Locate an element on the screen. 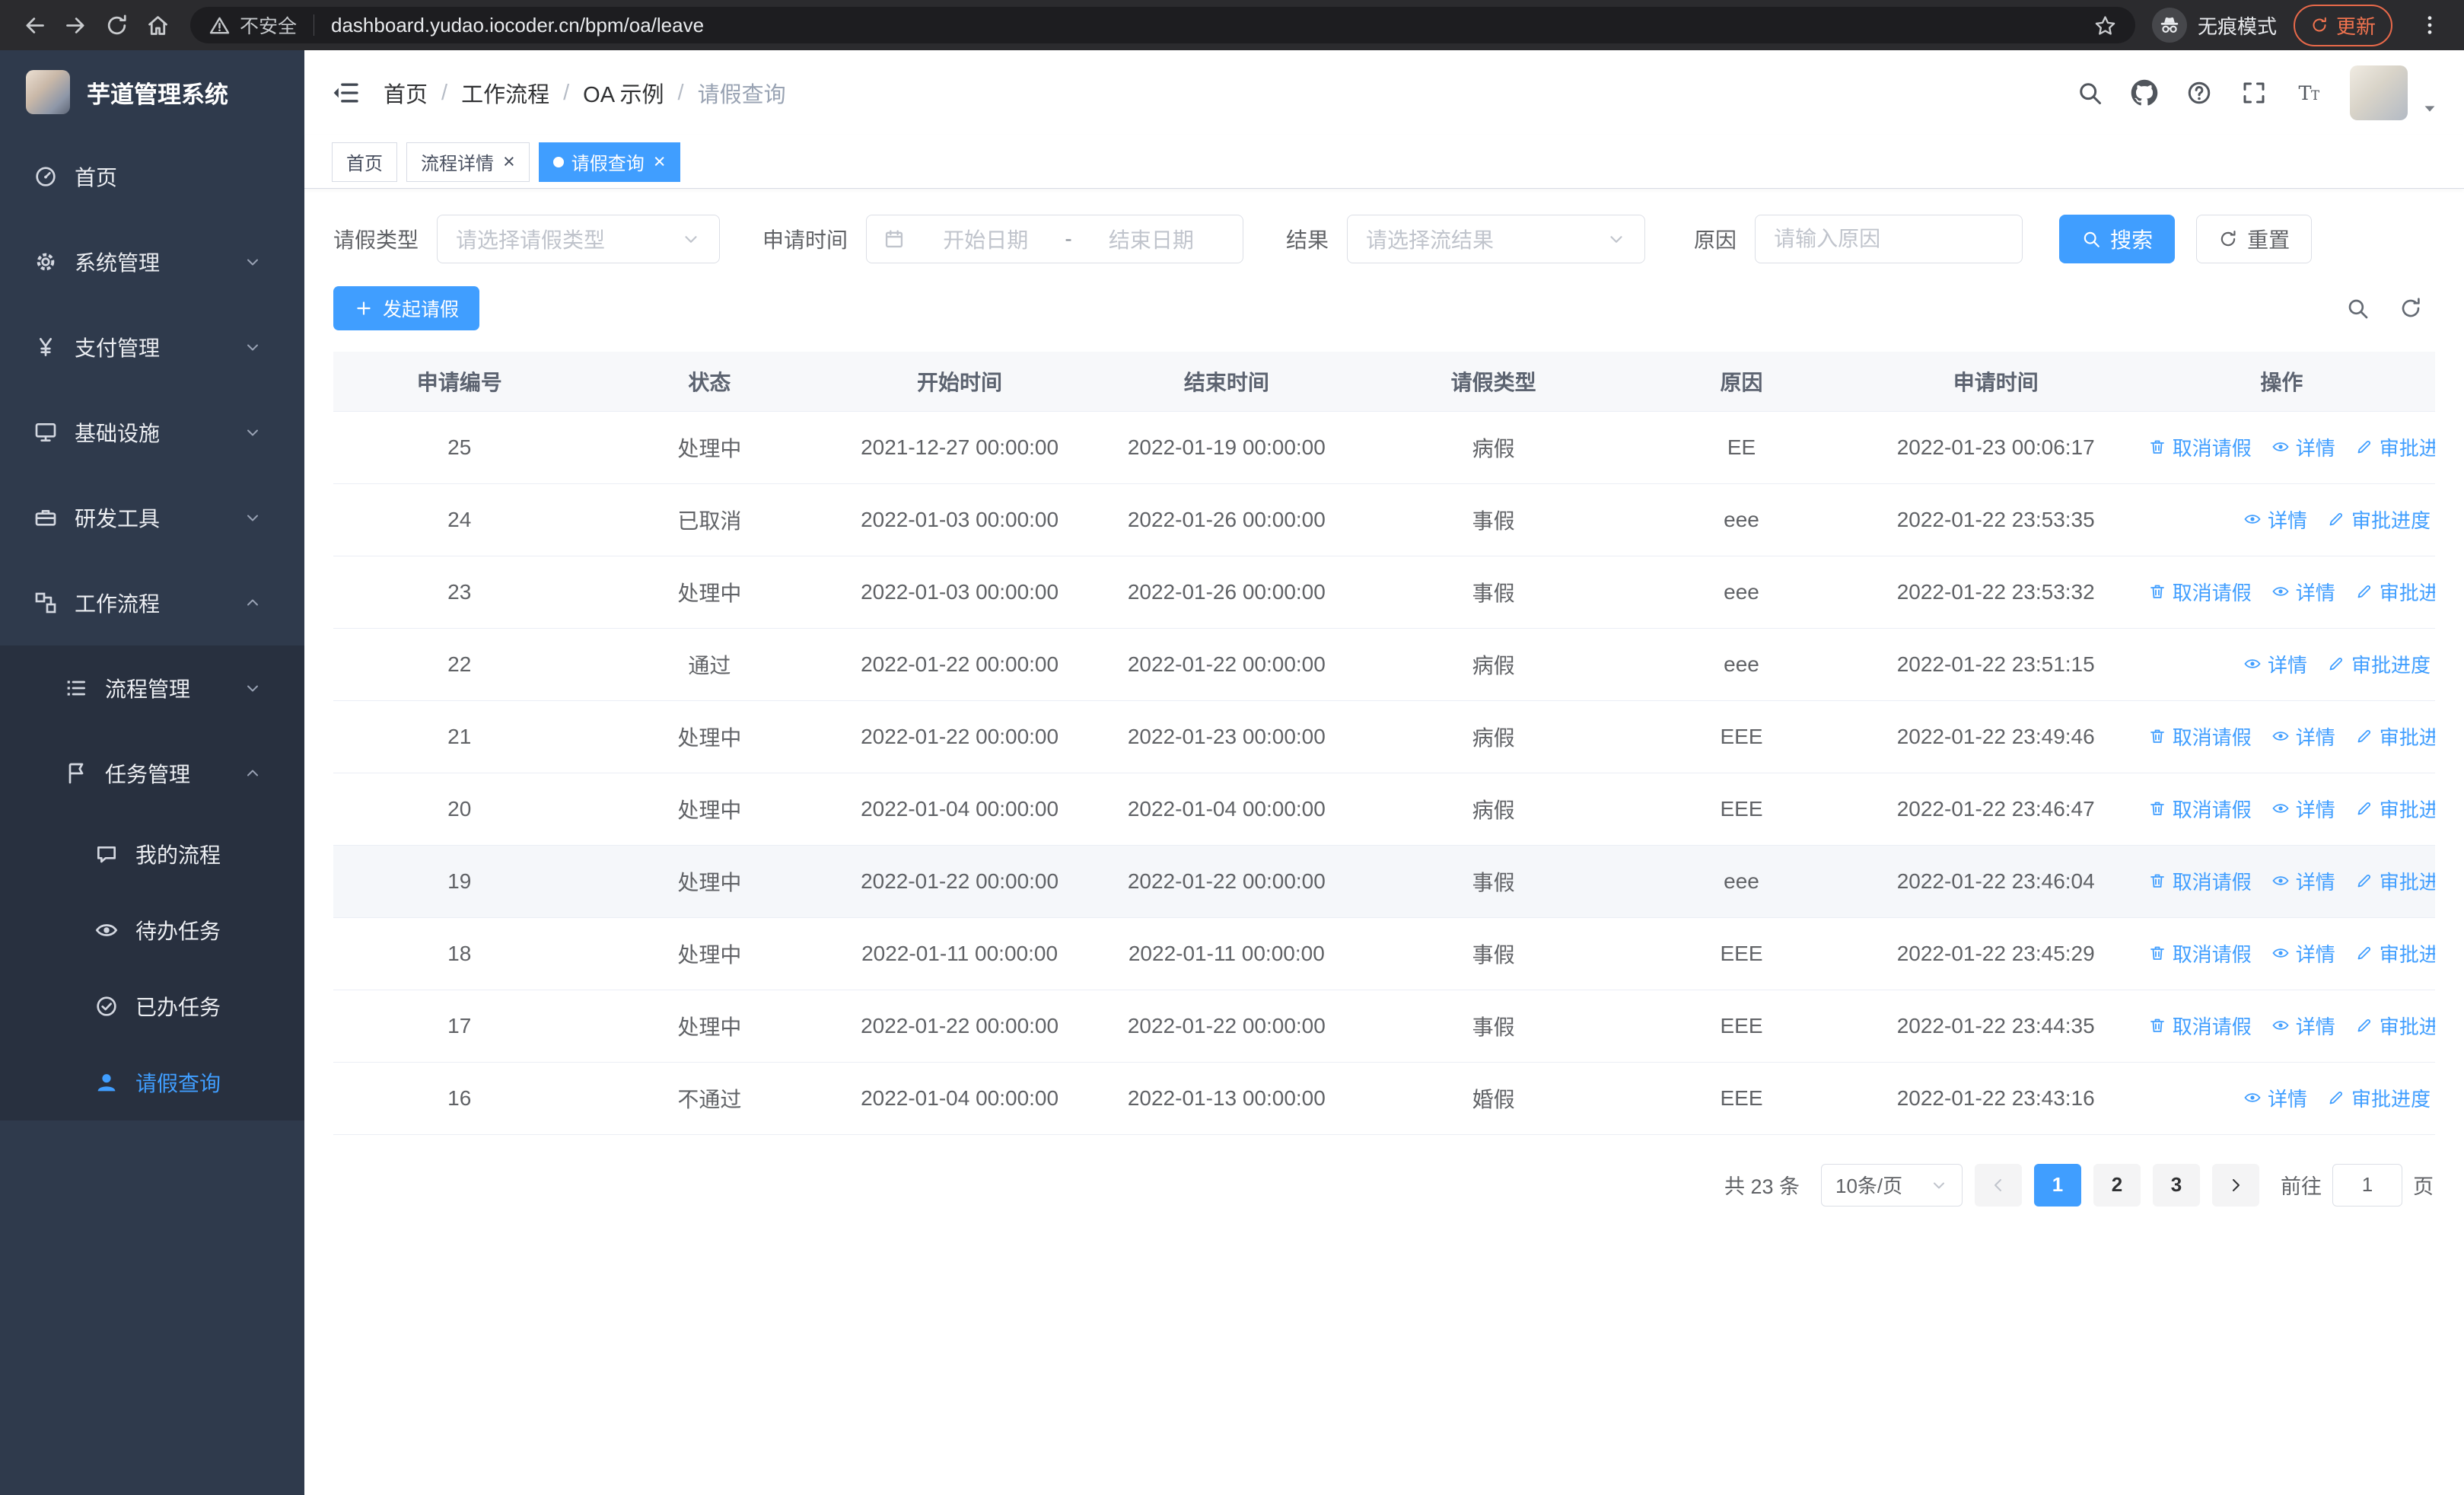 The image size is (2464, 1495). breadcrumb-item: OA 示例 is located at coordinates (623, 93).